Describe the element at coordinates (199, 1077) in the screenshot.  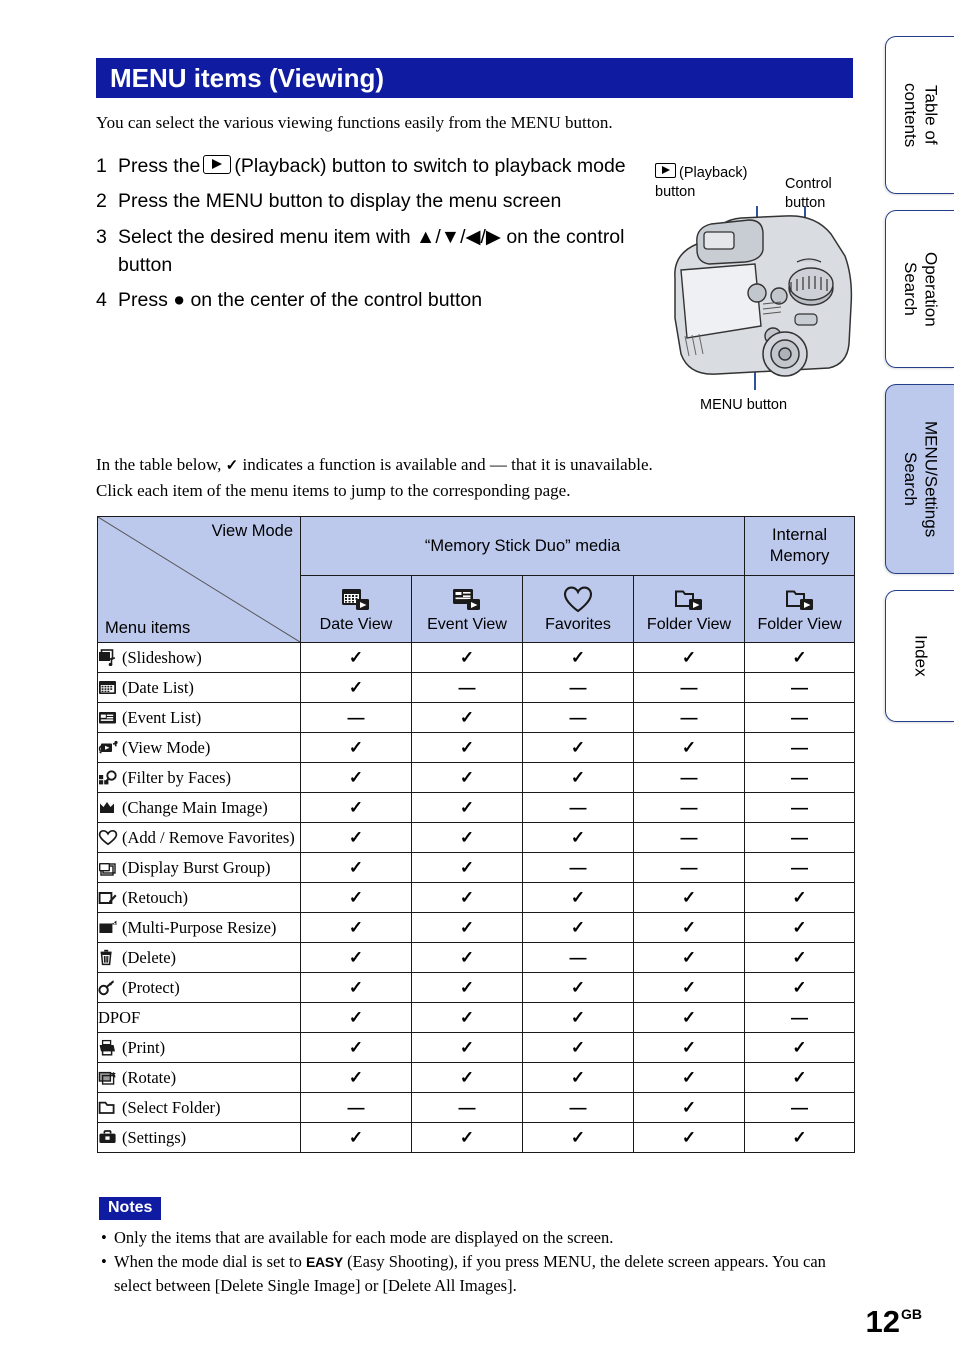
I see `menu-item-rotate: (Rotate)` at that location.